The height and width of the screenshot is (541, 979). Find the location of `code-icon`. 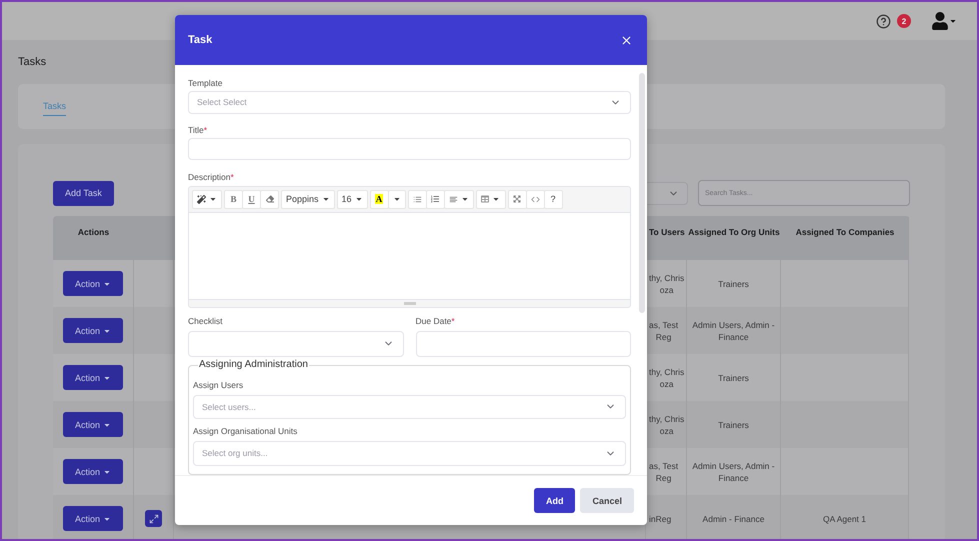

code-icon is located at coordinates (535, 199).